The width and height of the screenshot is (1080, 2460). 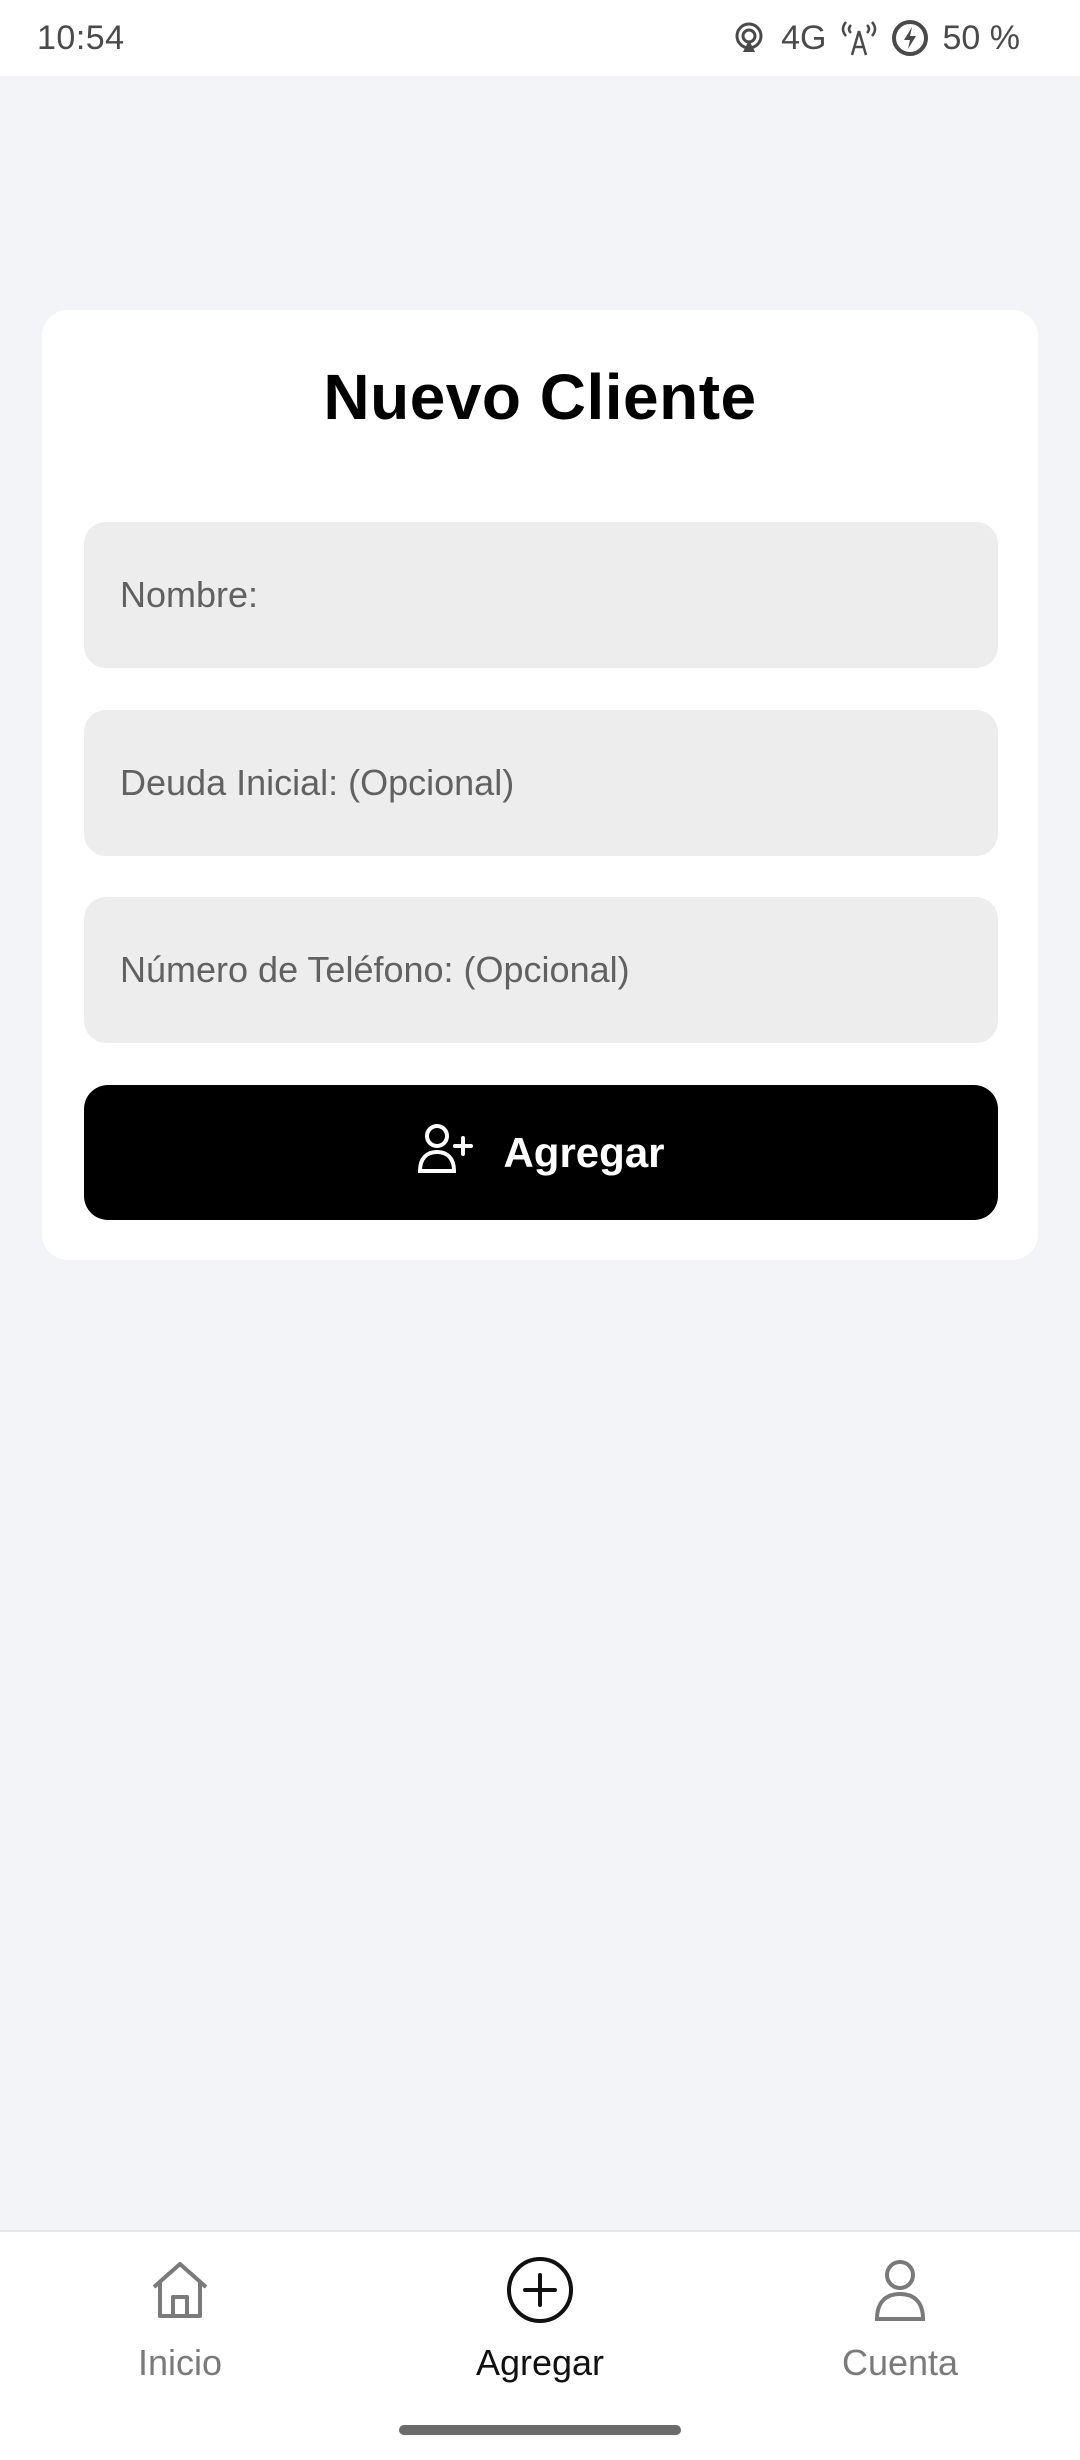 What do you see at coordinates (540, 2337) in the screenshot?
I see `nav-item-agregar: Agregar` at bounding box center [540, 2337].